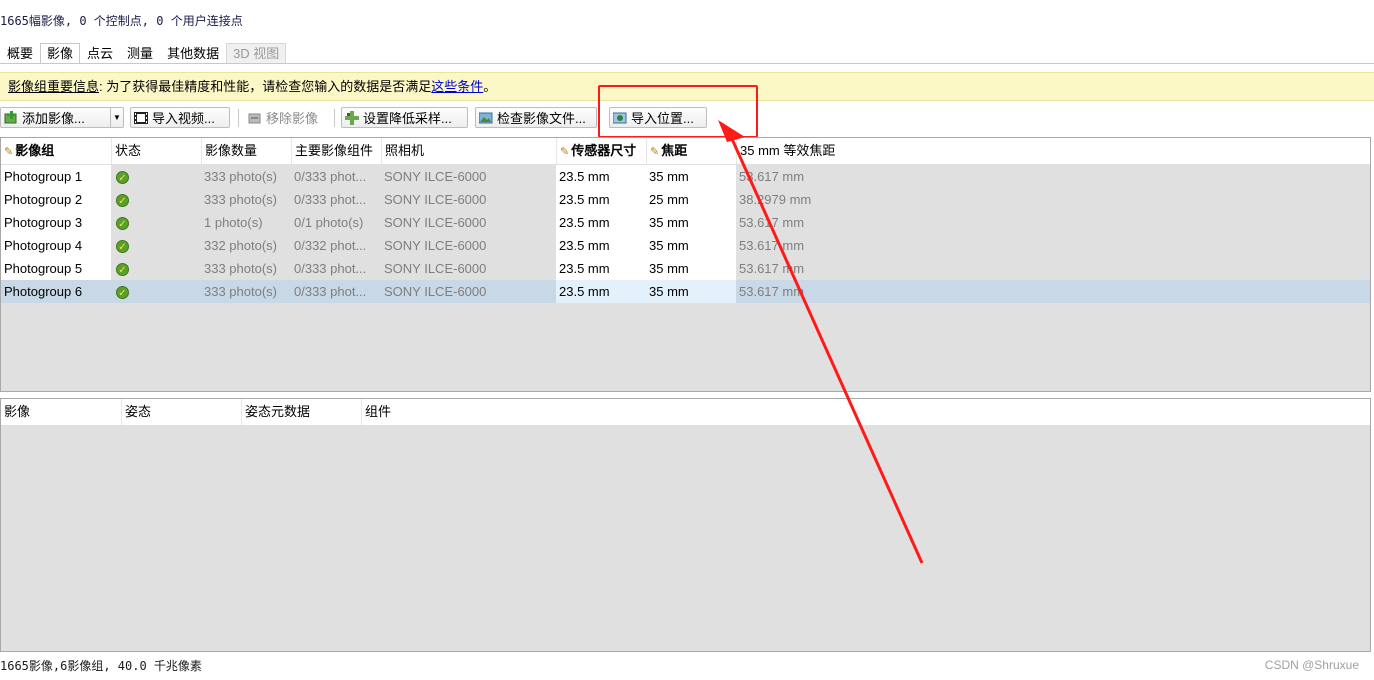  Describe the element at coordinates (181, 412) in the screenshot. I see `column-header-pose: 姿态` at that location.